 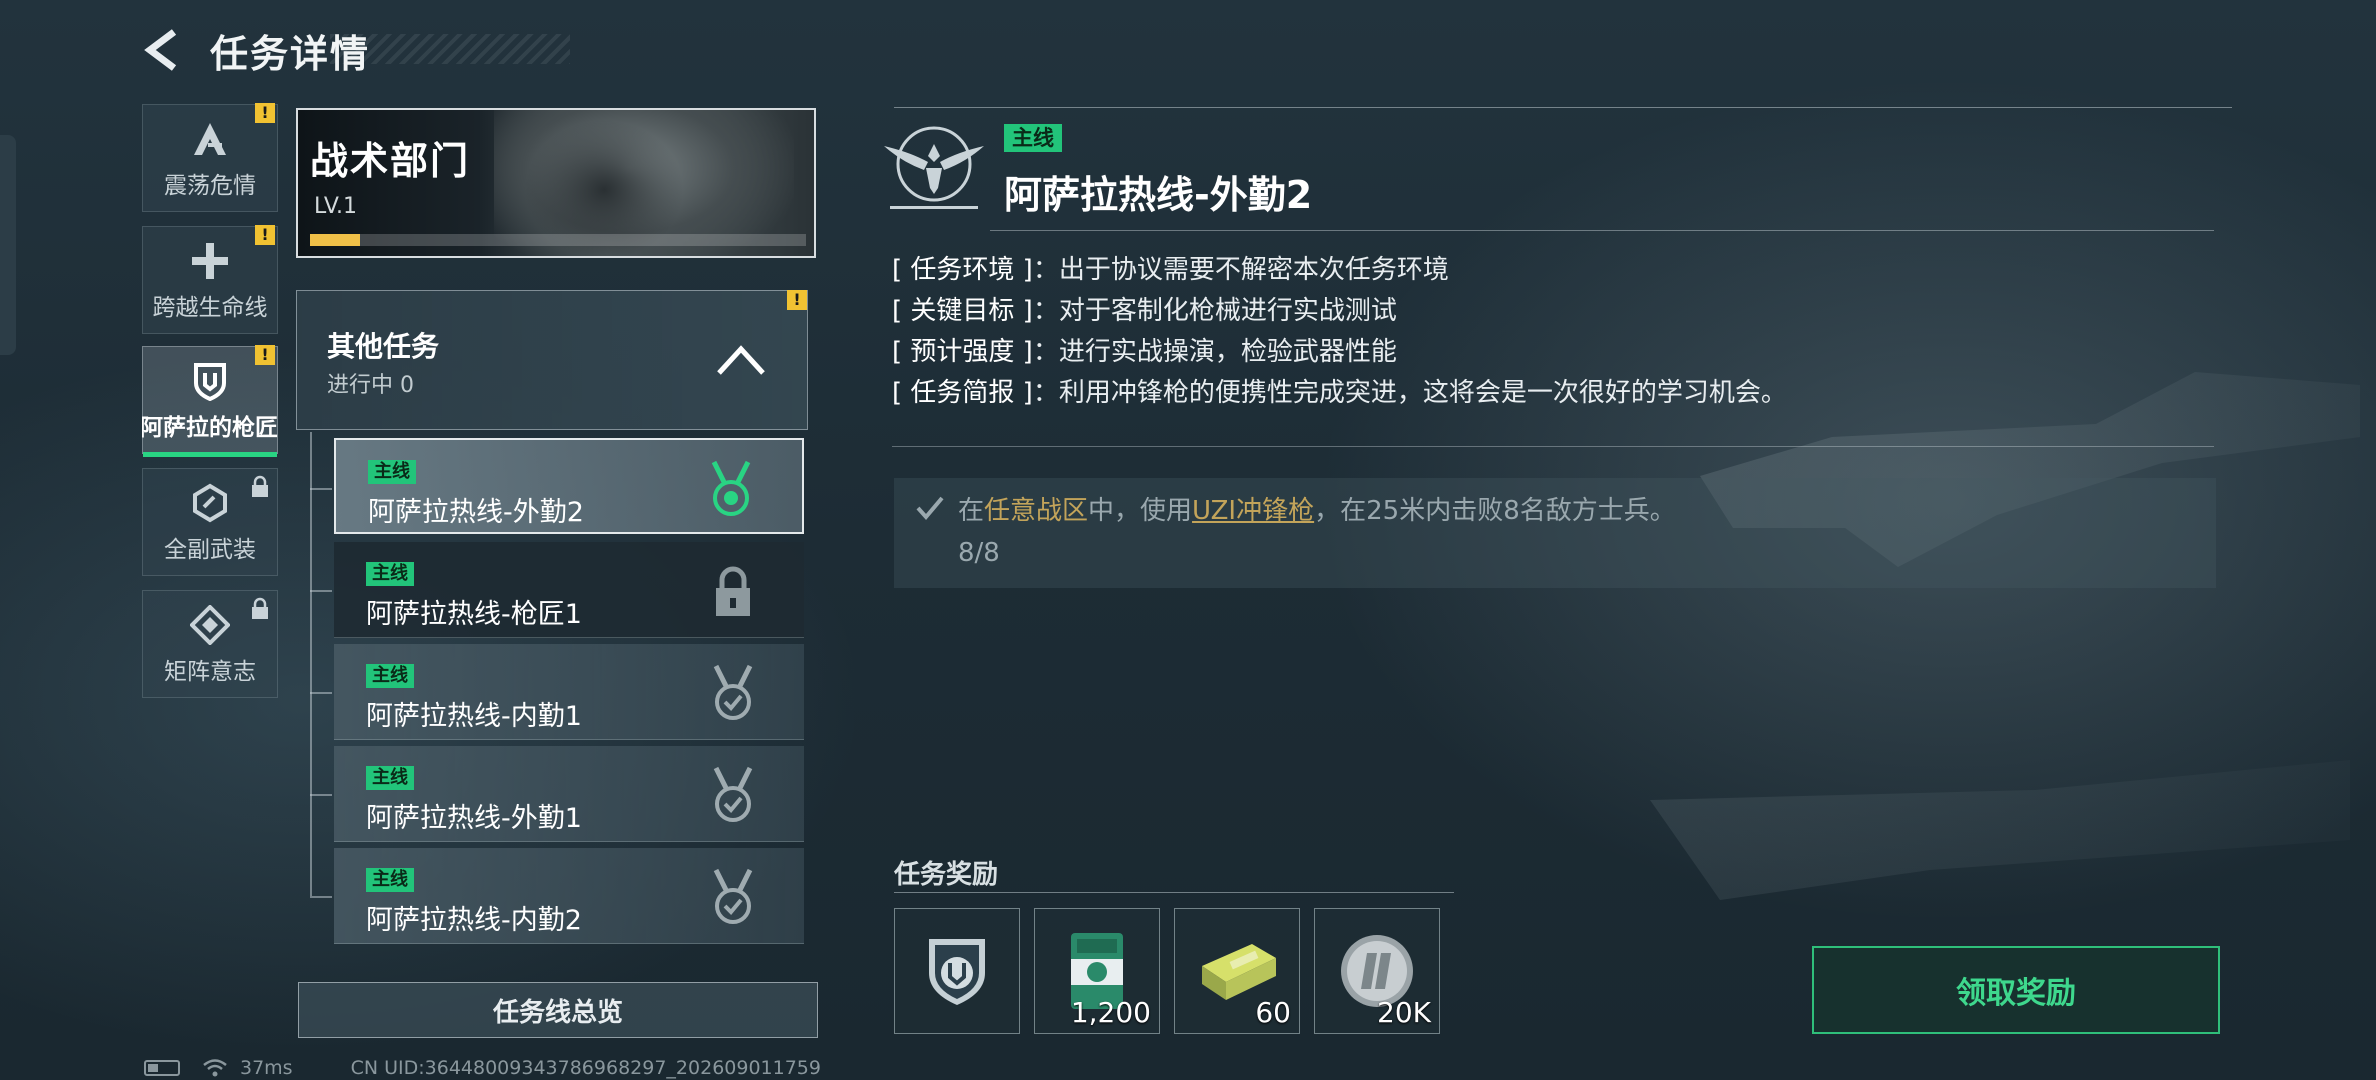 I want to click on player-uid: CN UID:36448009343786968297_202609011759, so click(x=585, y=1068).